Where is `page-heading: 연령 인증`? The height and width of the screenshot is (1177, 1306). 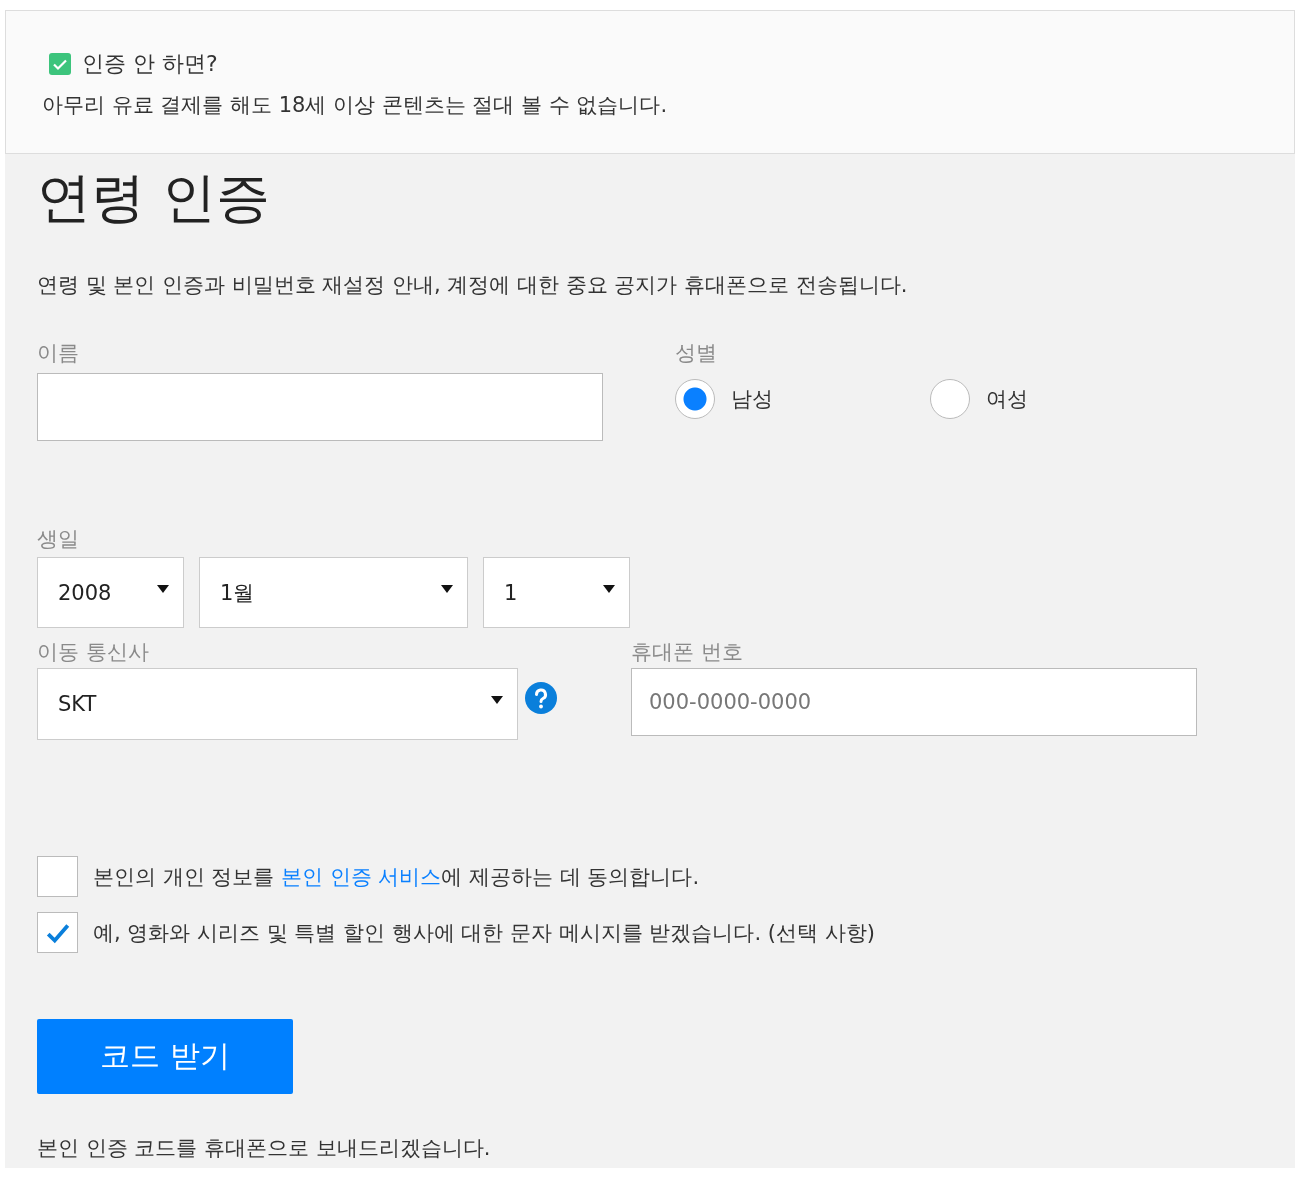 page-heading: 연령 인증 is located at coordinates (154, 198).